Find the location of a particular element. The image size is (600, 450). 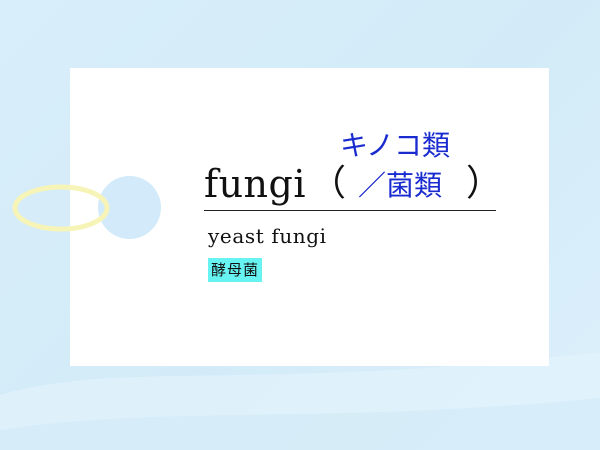

headword: fungi is located at coordinates (255, 184).